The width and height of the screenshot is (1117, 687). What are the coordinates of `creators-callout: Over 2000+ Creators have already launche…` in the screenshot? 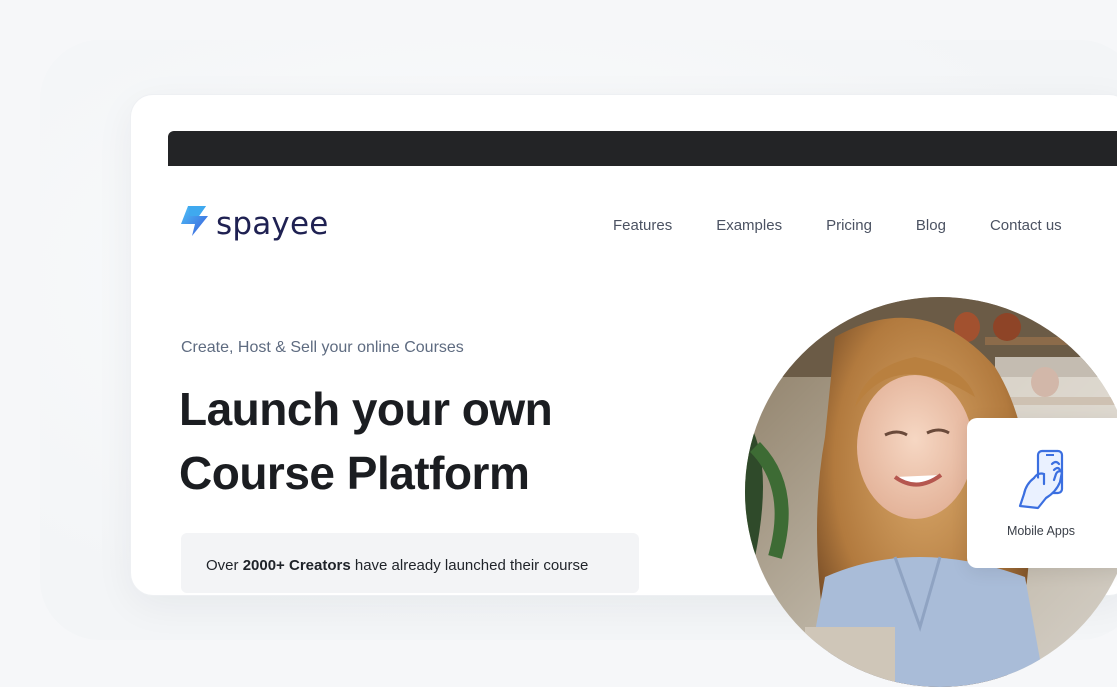 It's located at (410, 563).